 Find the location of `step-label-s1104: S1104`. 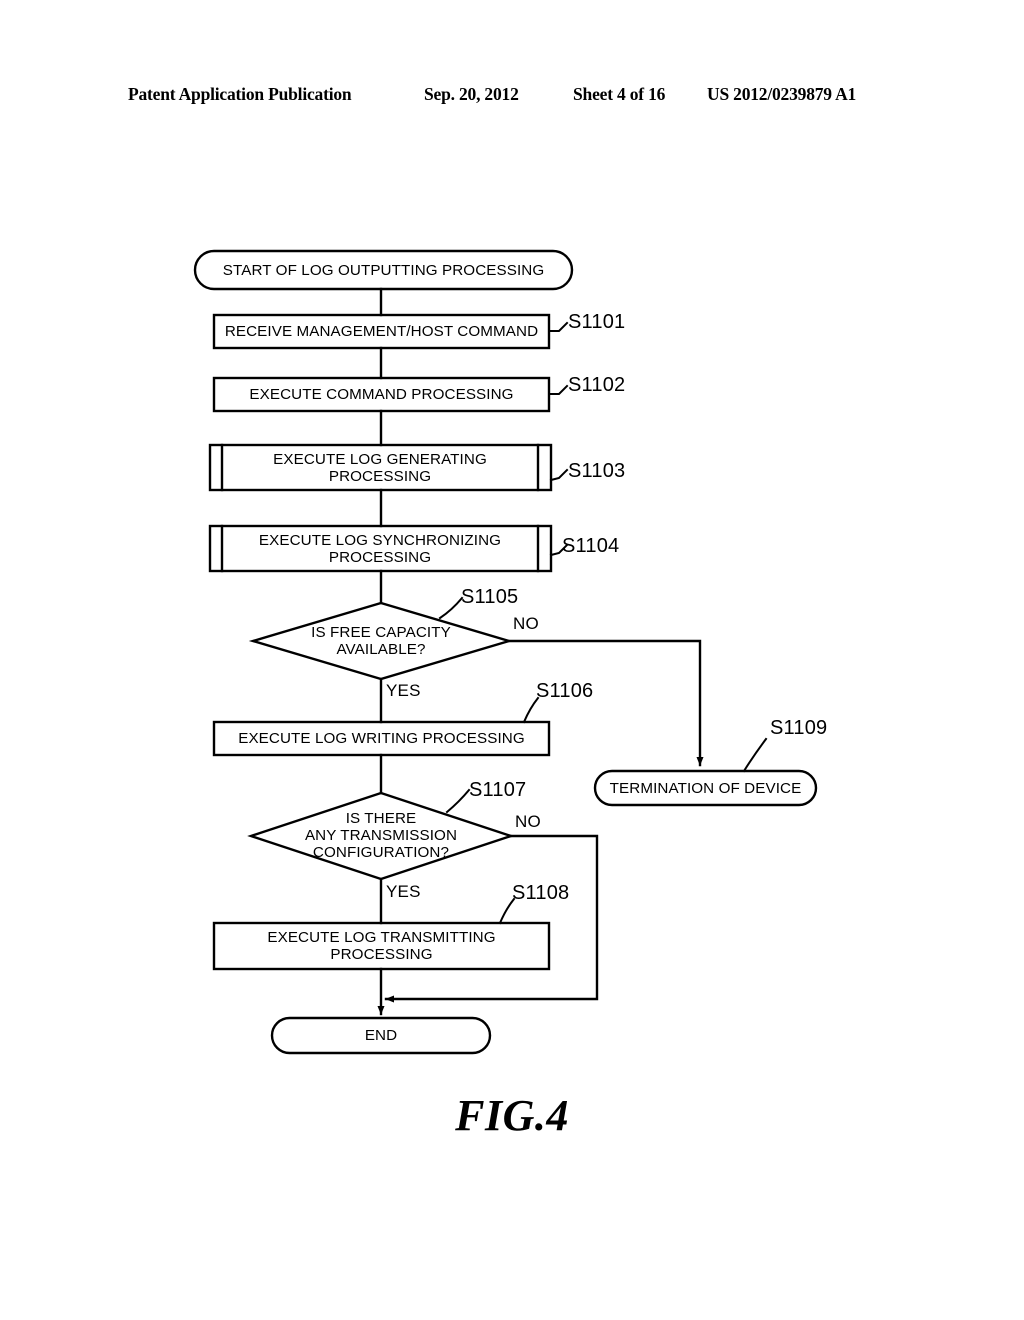

step-label-s1104: S1104 is located at coordinates (591, 546).